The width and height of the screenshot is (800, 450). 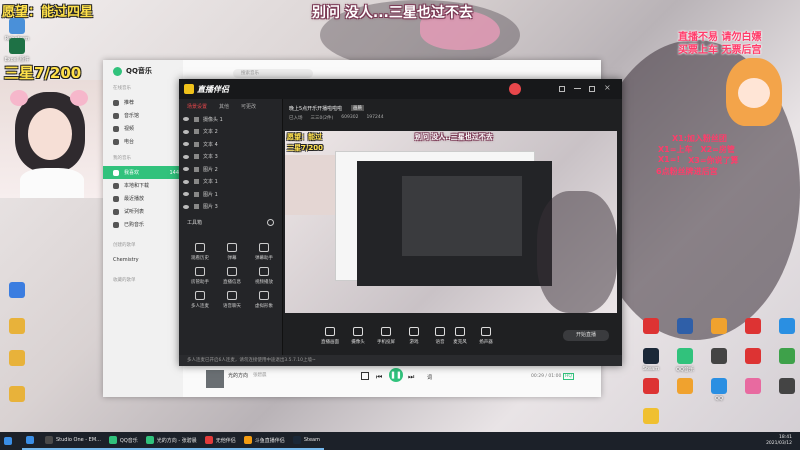 What do you see at coordinates (143, 259) in the screenshot?
I see `playlist-item: Chemistry` at bounding box center [143, 259].